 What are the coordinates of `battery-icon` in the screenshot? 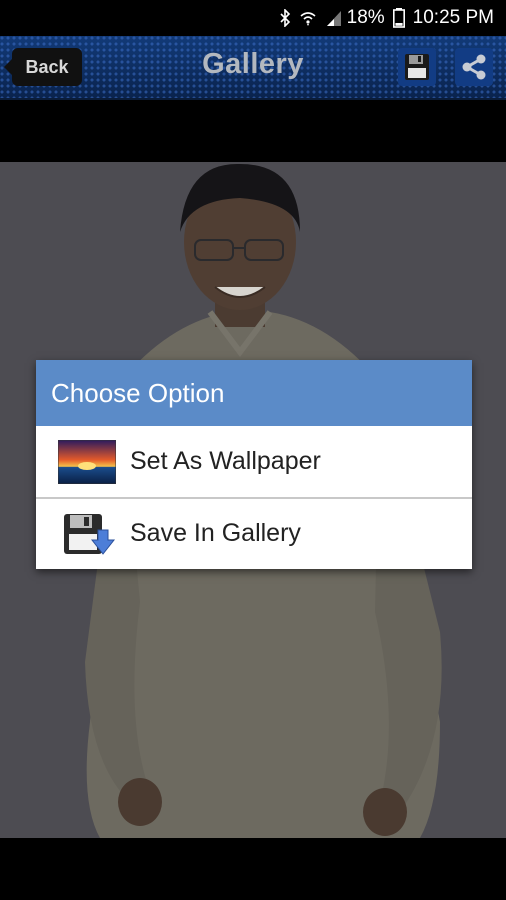 It's located at (398, 18).